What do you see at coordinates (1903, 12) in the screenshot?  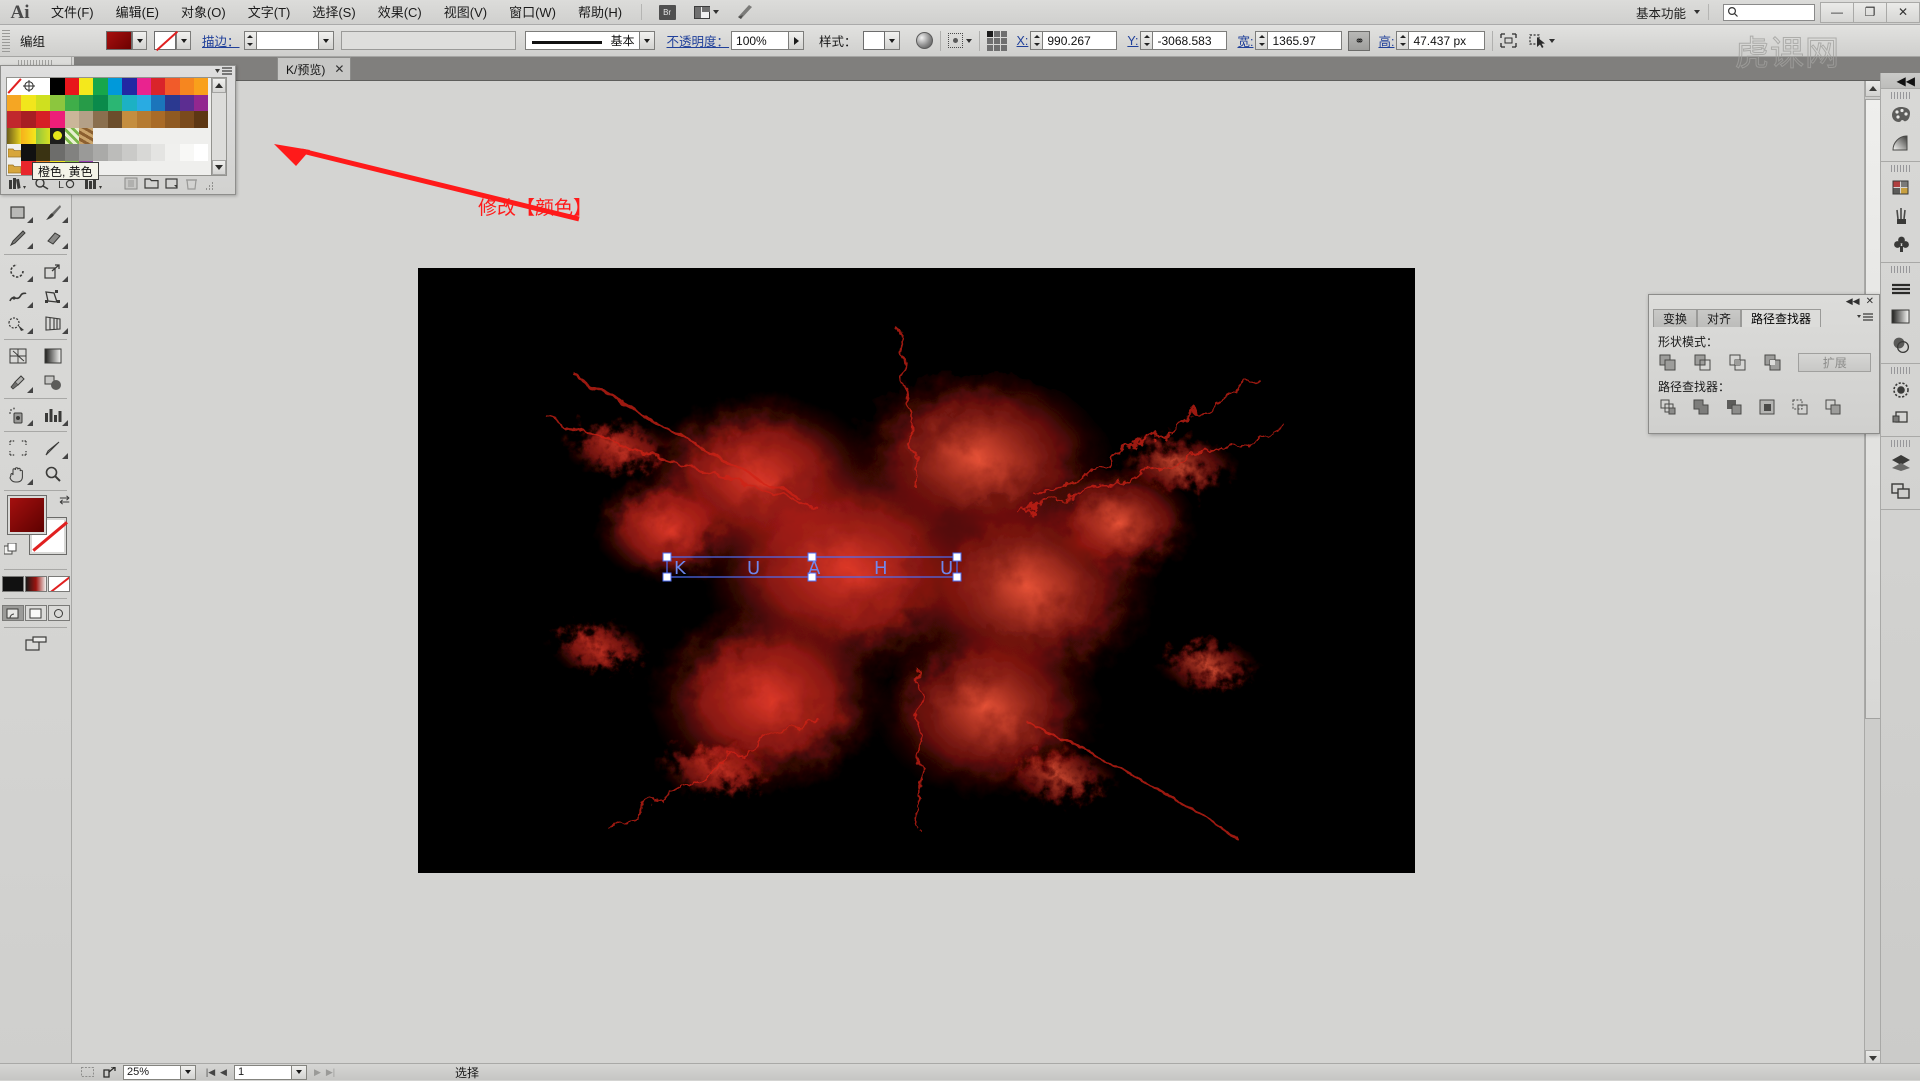 I see `close-button: ✕` at bounding box center [1903, 12].